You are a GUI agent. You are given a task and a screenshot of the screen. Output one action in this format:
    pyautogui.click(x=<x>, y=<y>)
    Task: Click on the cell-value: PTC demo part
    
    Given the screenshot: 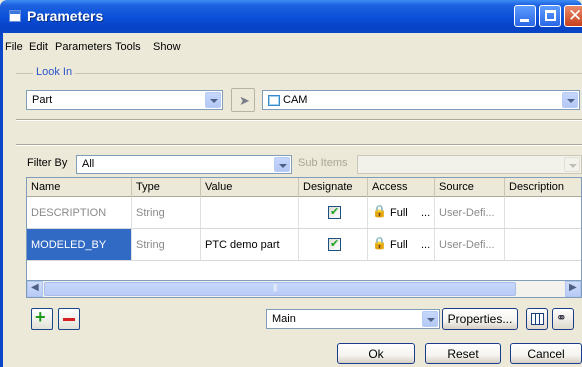 What is the action you would take?
    pyautogui.click(x=250, y=244)
    